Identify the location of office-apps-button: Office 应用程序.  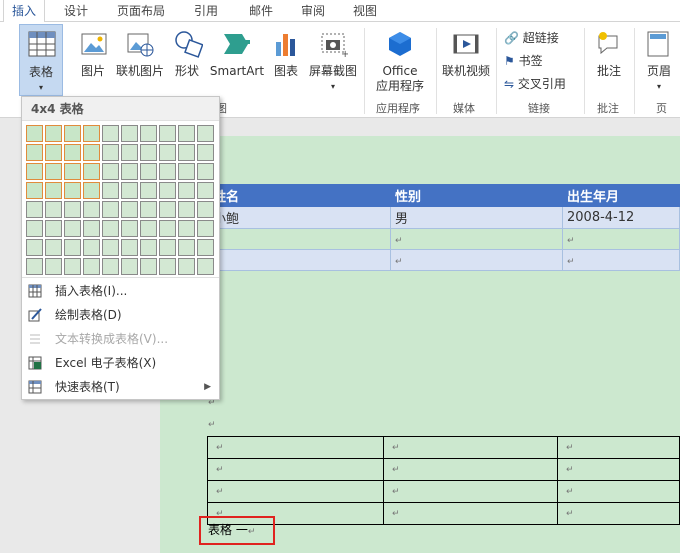
(400, 60).